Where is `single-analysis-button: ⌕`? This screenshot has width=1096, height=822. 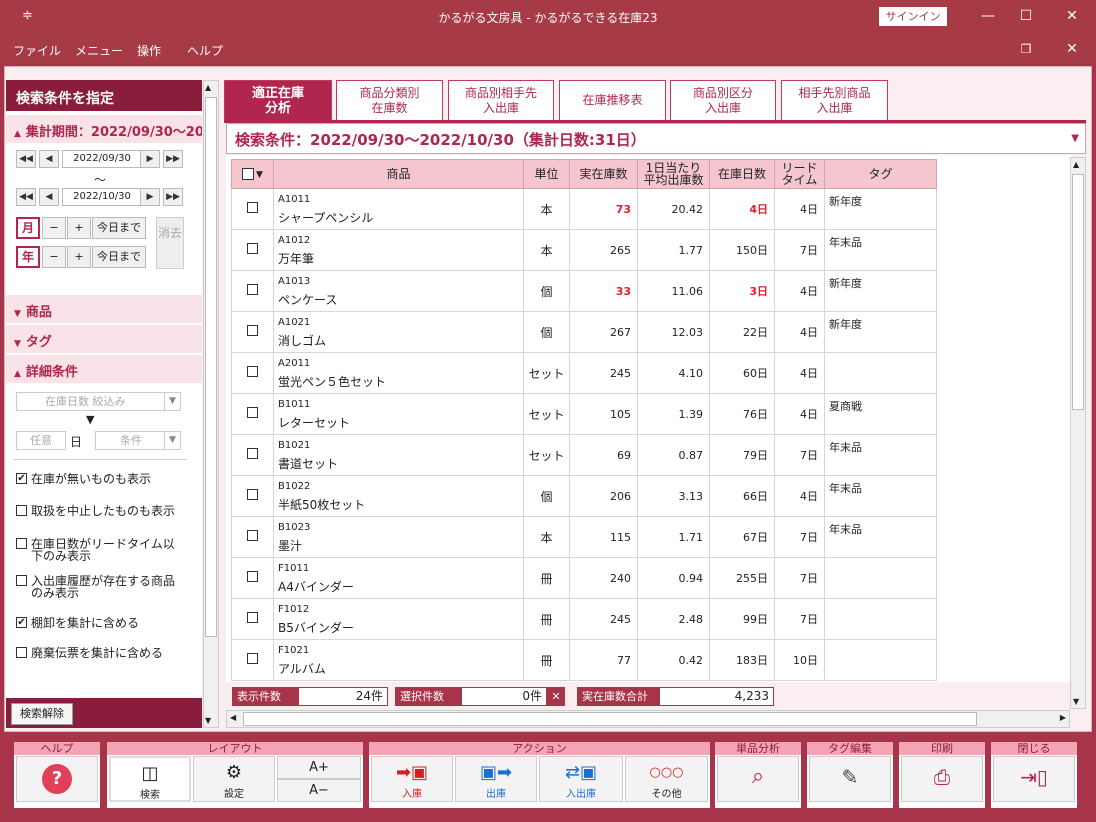 single-analysis-button: ⌕ is located at coordinates (758, 779).